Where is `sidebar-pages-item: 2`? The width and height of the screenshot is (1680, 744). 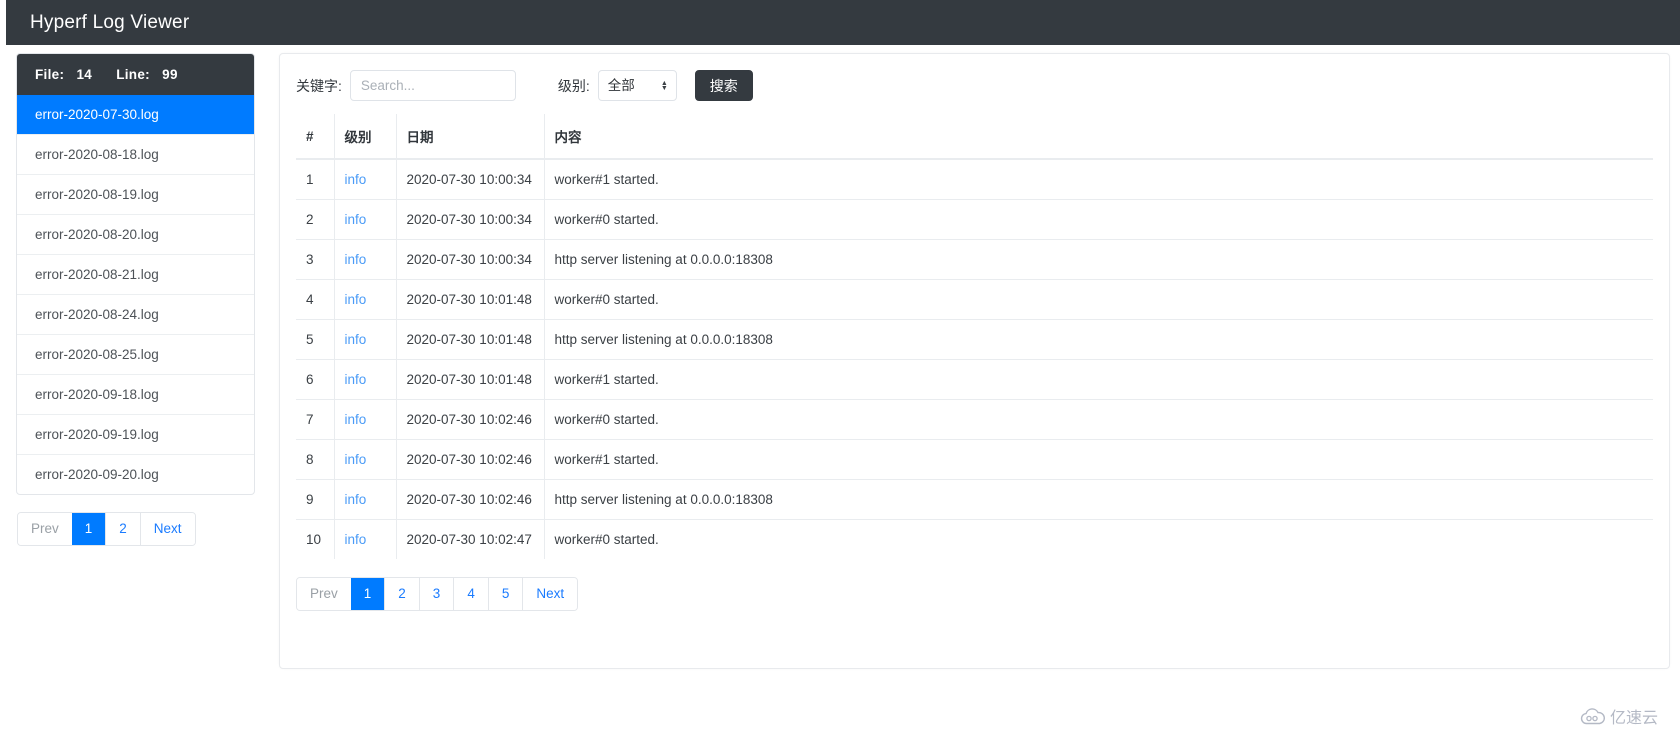 sidebar-pages-item: 2 is located at coordinates (122, 529).